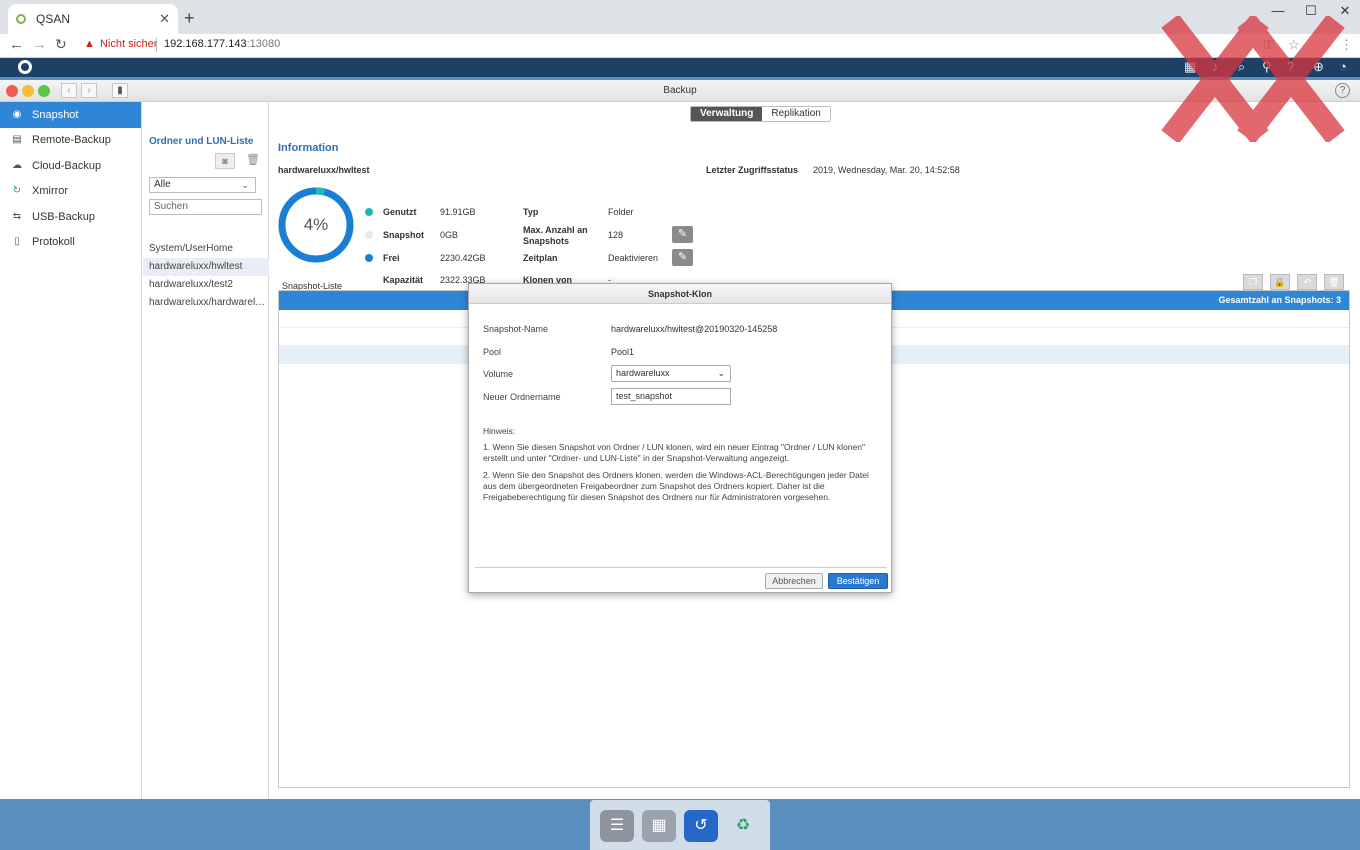 The height and width of the screenshot is (850, 1360). I want to click on forward-icon: →, so click(39, 44).